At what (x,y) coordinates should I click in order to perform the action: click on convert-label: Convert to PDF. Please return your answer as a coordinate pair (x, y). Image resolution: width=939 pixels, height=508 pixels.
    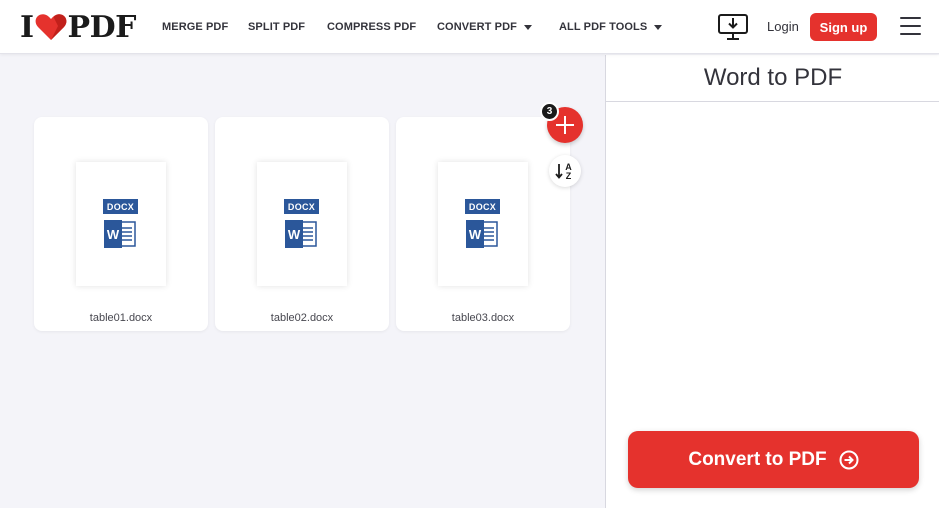
    Looking at the image, I should click on (757, 459).